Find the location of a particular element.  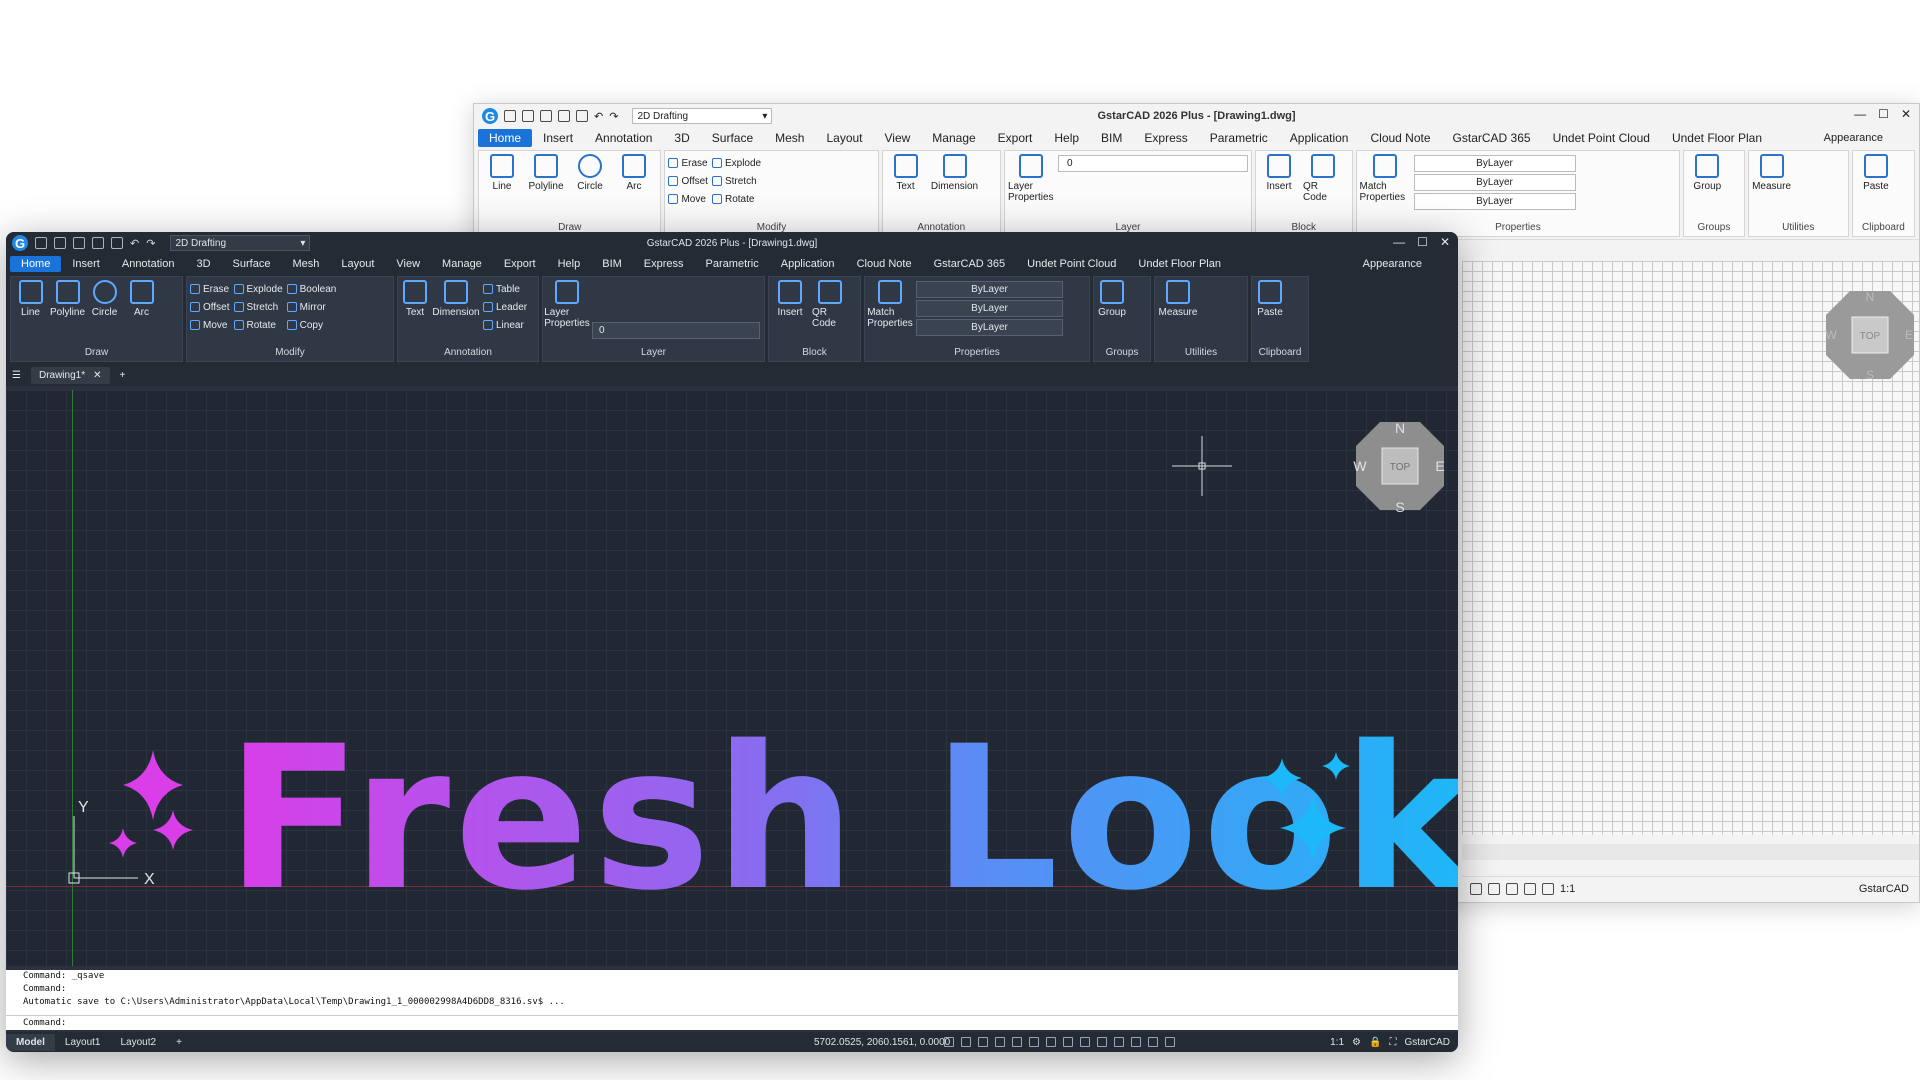

match-properties-button: Match Properties is located at coordinates (1385, 178).